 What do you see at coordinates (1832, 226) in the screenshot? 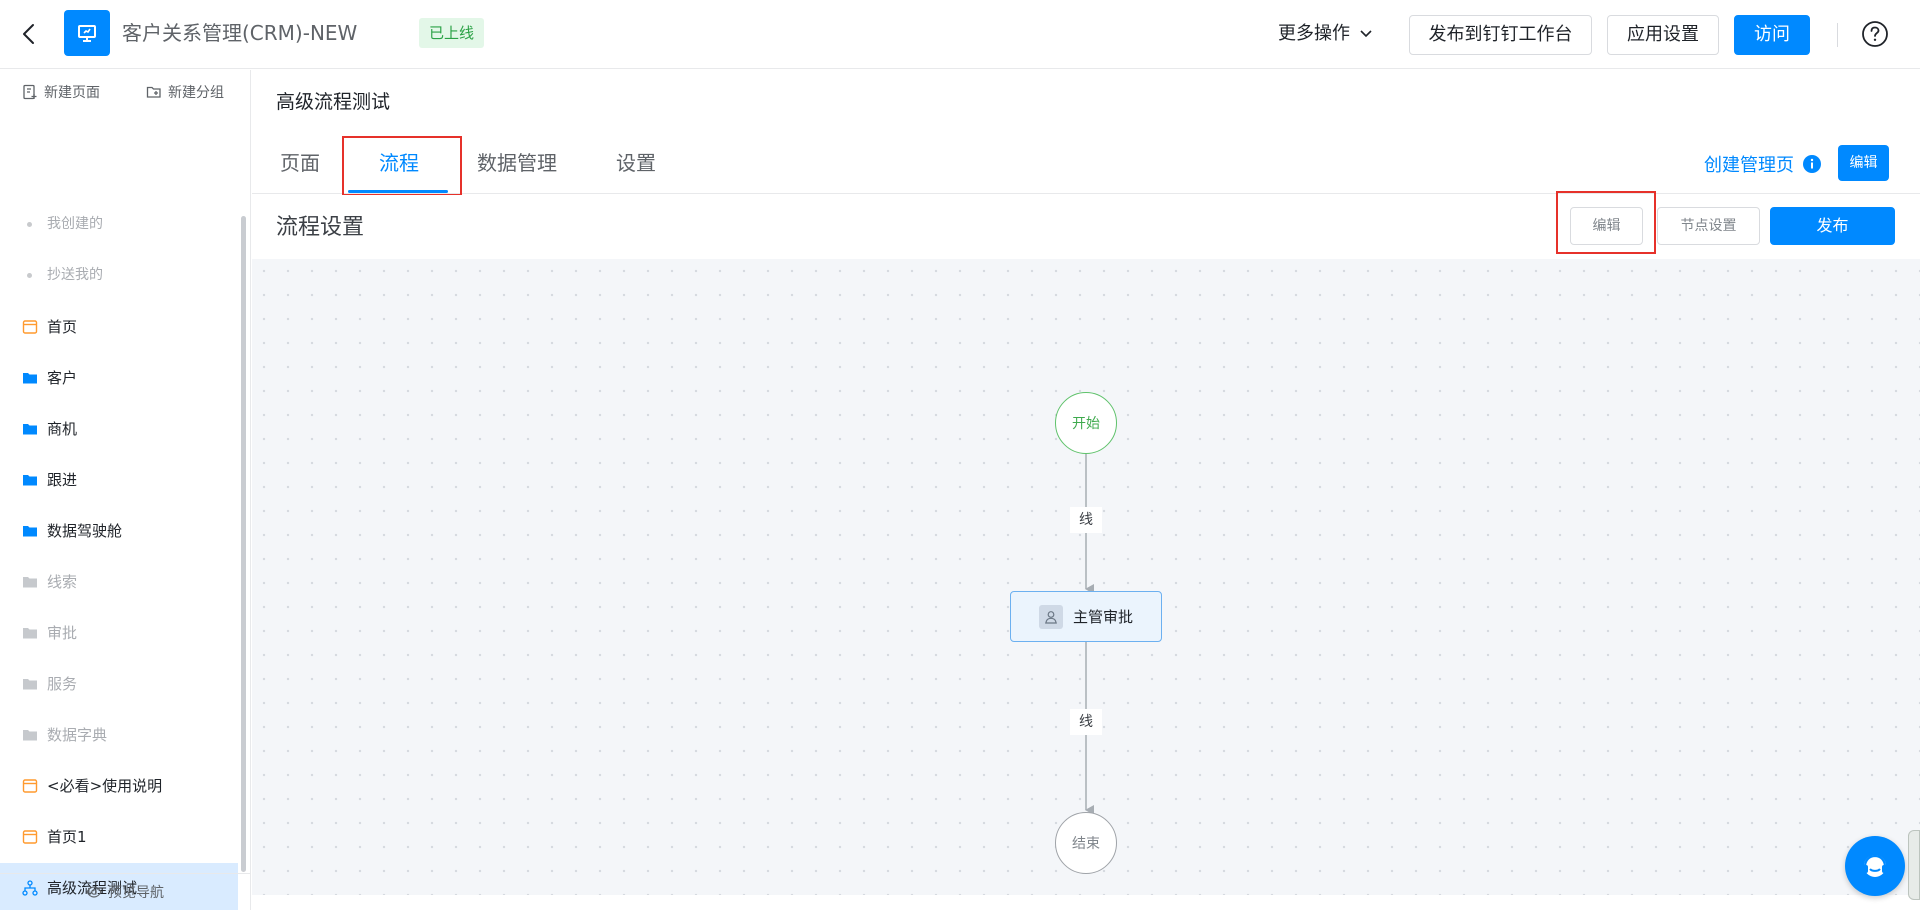
I see `publish-button: 发布` at bounding box center [1832, 226].